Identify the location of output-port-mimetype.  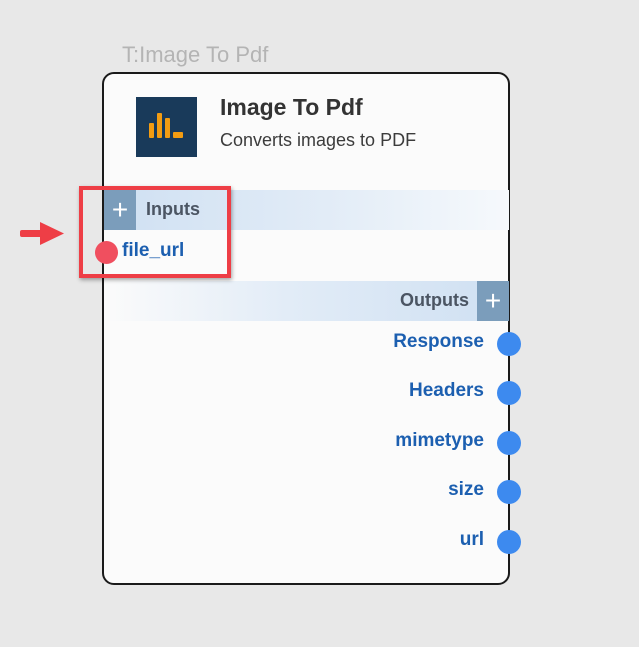
(509, 443).